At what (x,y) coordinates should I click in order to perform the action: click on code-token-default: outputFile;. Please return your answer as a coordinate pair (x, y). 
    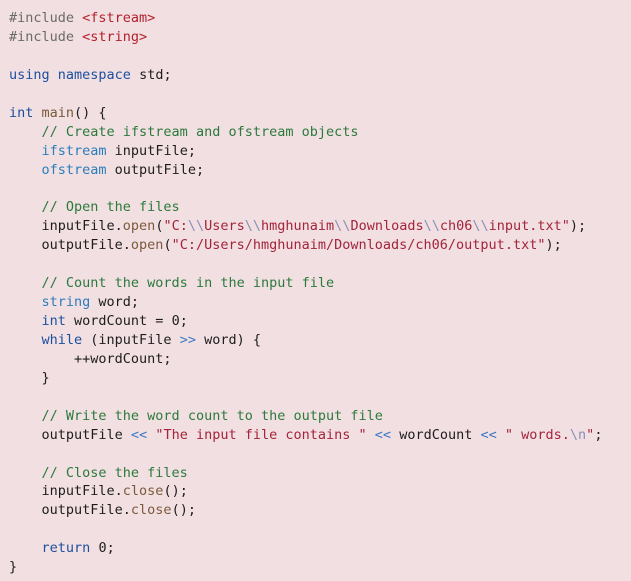
    Looking at the image, I should click on (155, 169).